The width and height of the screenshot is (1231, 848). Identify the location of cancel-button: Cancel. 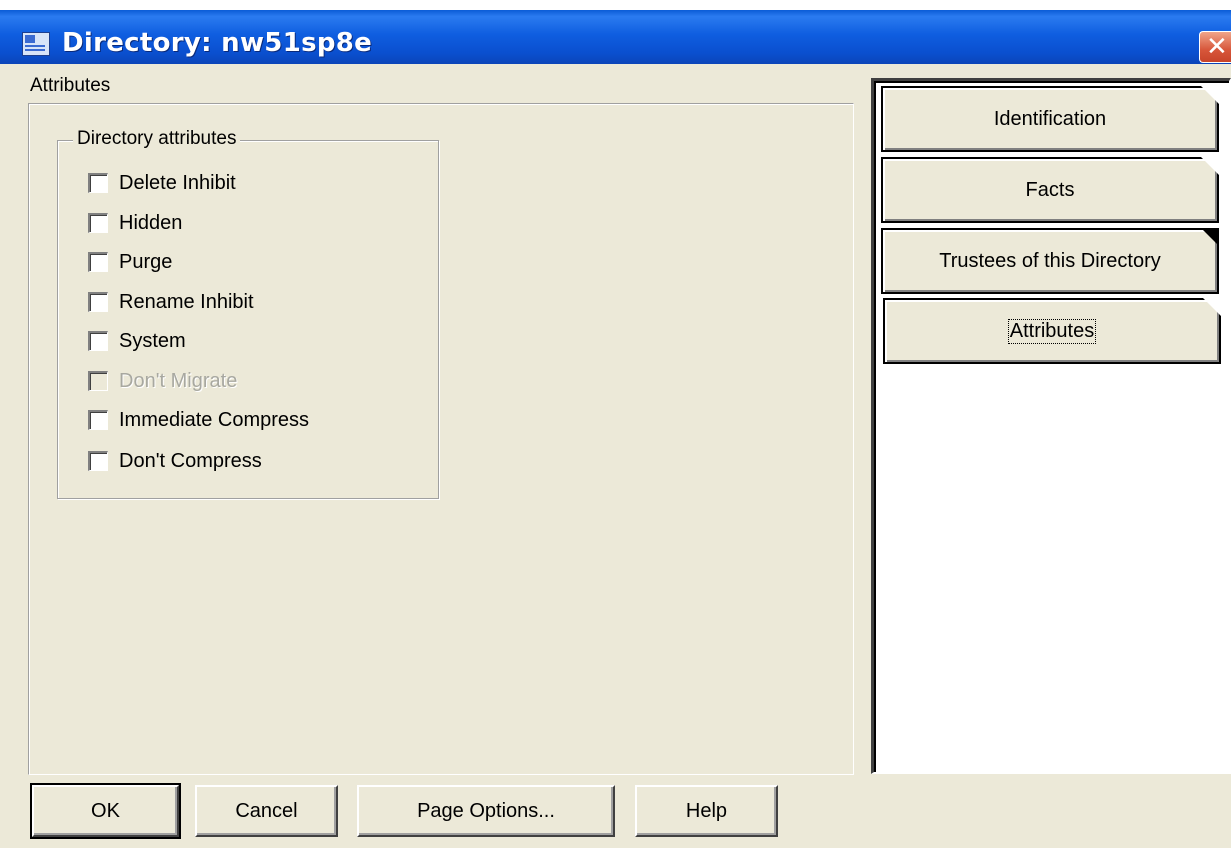
(266, 811).